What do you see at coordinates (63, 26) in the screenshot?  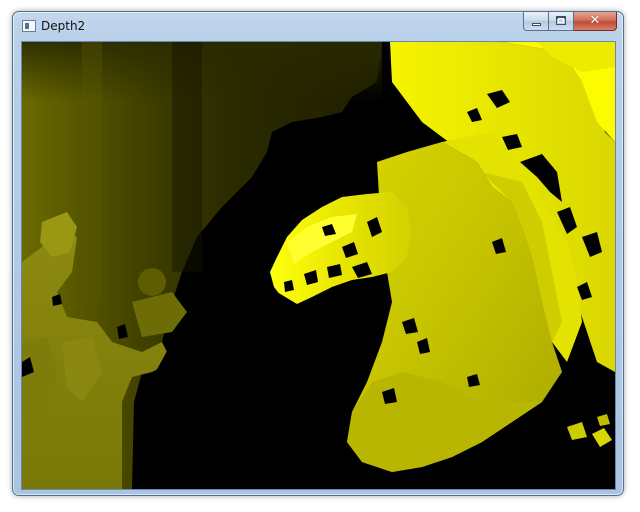 I see `window-title: Depth2` at bounding box center [63, 26].